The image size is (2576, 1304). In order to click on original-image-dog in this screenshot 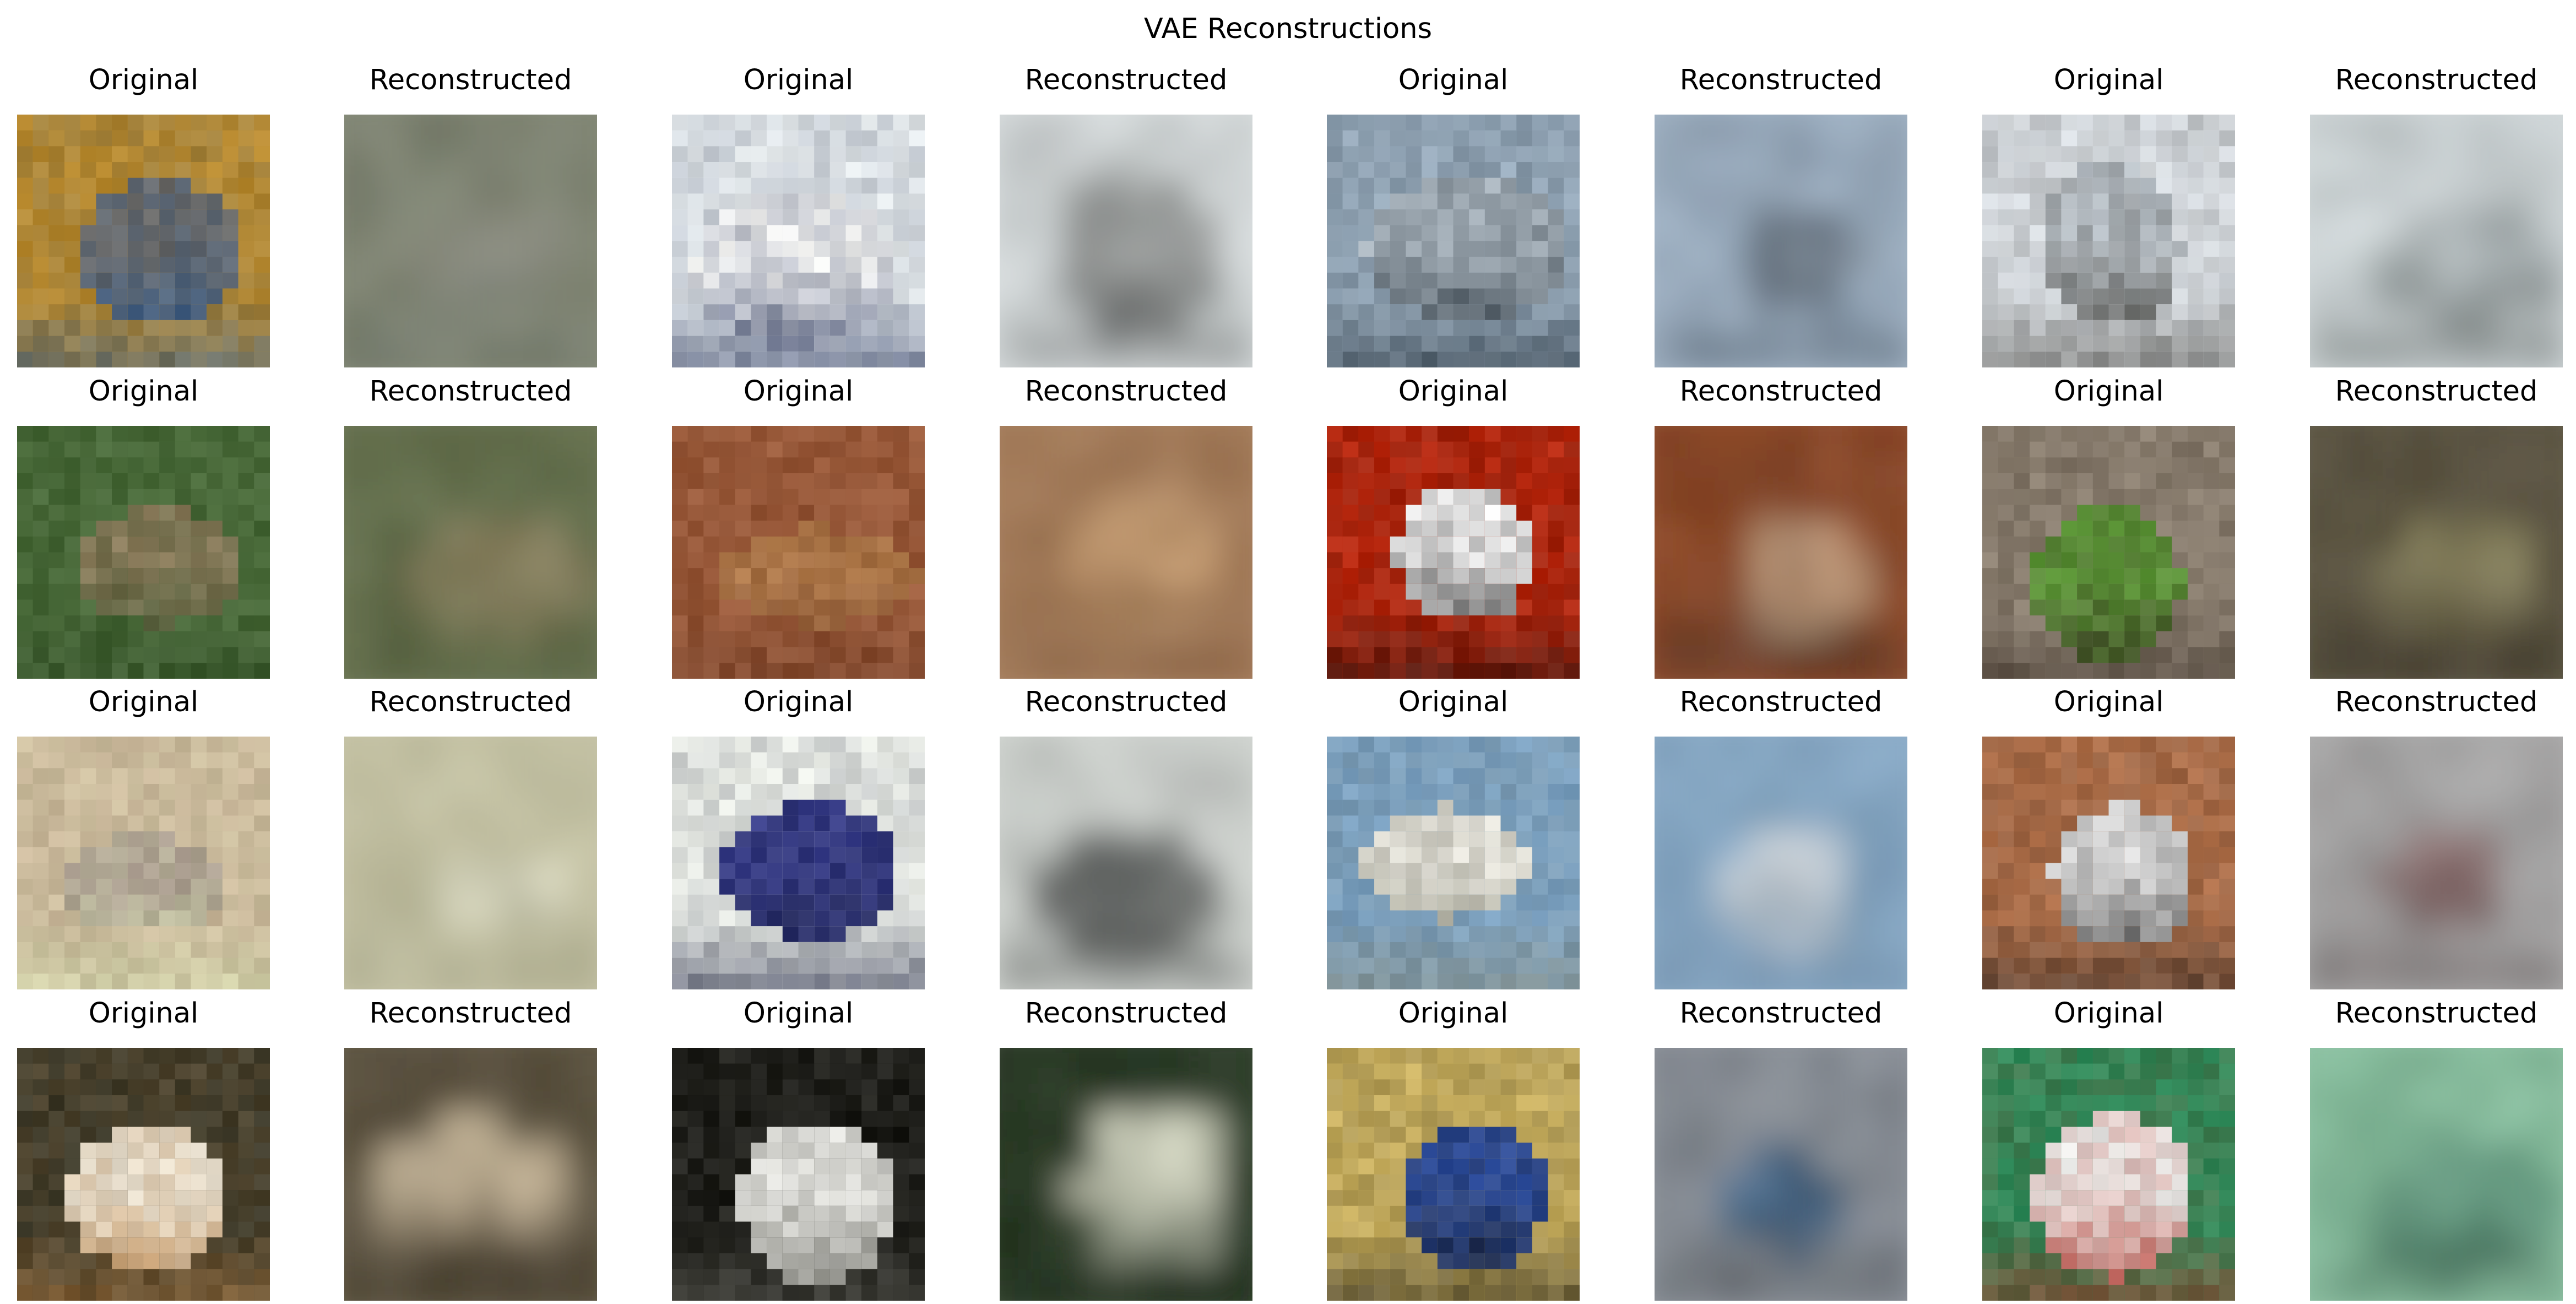, I will do `click(144, 1174)`.